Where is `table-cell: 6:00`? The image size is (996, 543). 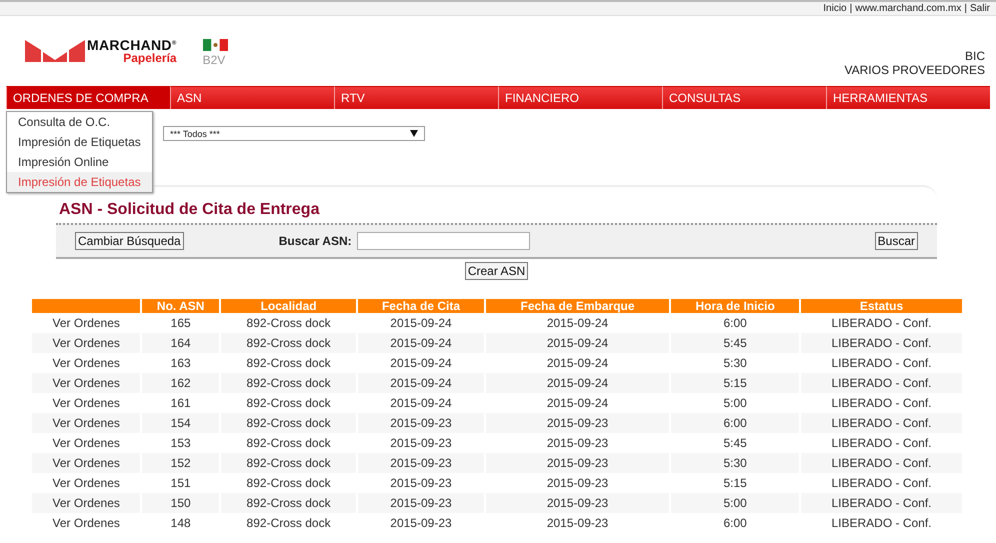
table-cell: 6:00 is located at coordinates (735, 423).